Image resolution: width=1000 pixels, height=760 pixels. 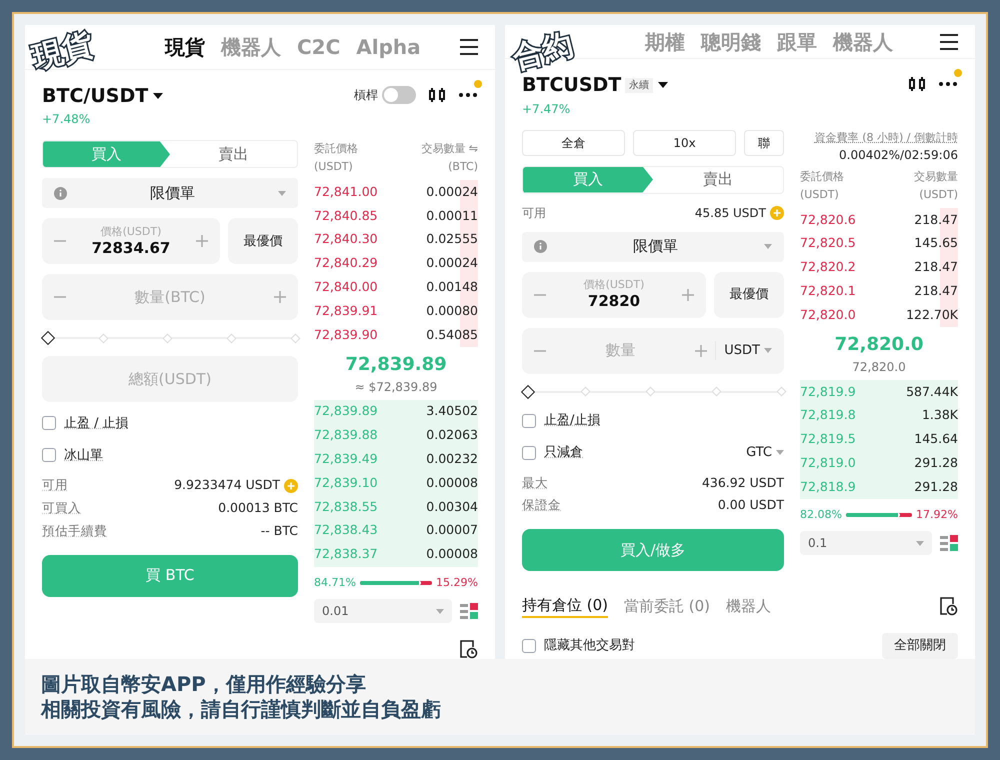 What do you see at coordinates (366, 95) in the screenshot?
I see `leverage-label: 槓桿` at bounding box center [366, 95].